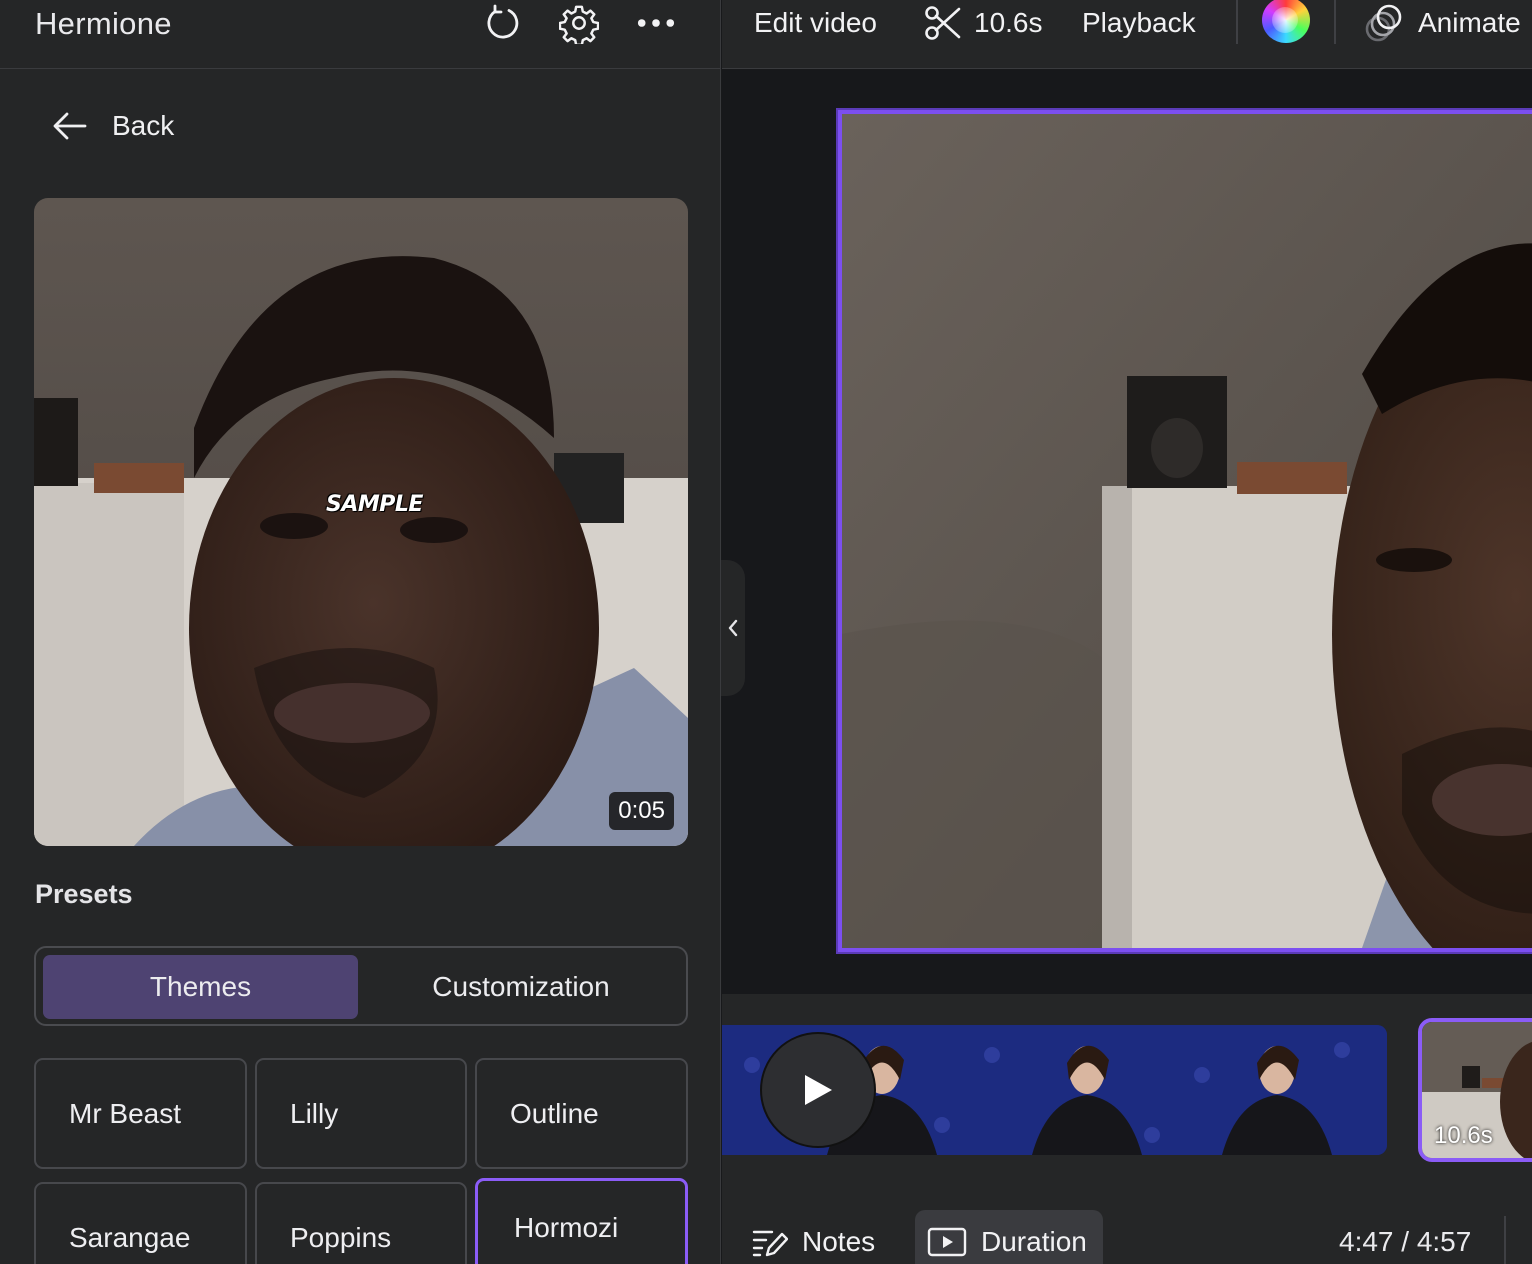  Describe the element at coordinates (579, 23) in the screenshot. I see `gear-icon` at that location.